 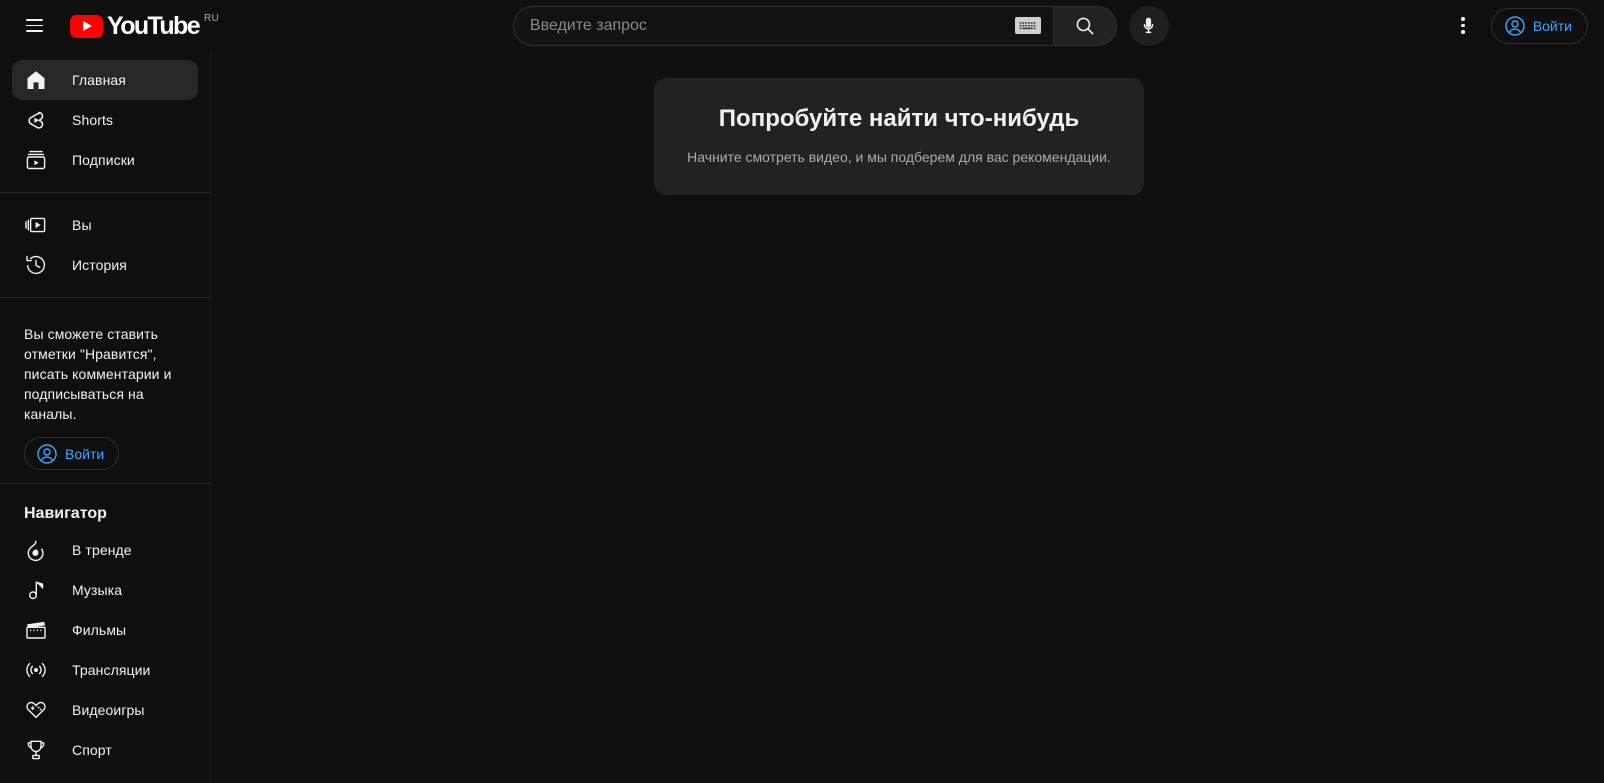 What do you see at coordinates (99, 80) in the screenshot?
I see `sidebar-item-label: Главная` at bounding box center [99, 80].